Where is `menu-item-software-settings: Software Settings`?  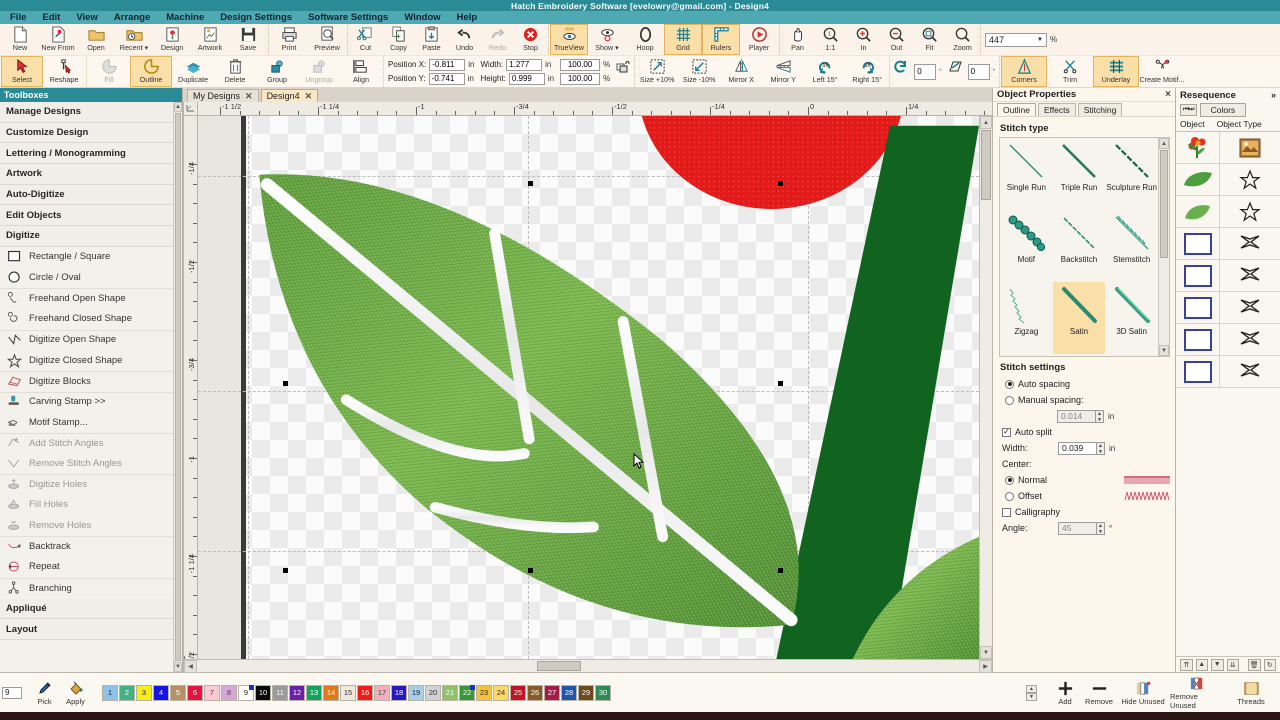 menu-item-software-settings: Software Settings is located at coordinates (348, 17).